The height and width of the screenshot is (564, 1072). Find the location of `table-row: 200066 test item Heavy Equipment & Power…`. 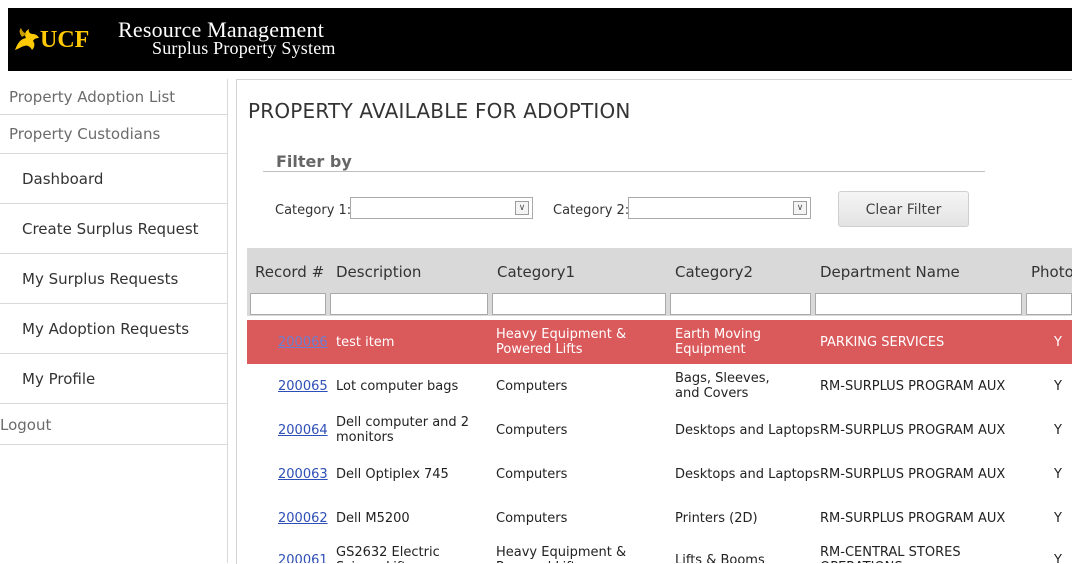

table-row: 200066 test item Heavy Equipment & Power… is located at coordinates (659, 342).